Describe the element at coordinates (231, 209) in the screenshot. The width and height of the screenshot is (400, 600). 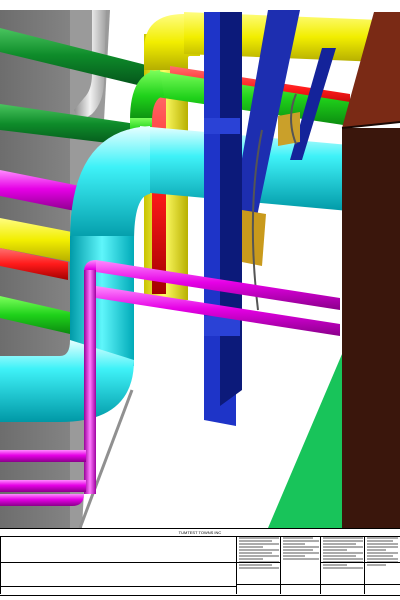
I see `steel-beam-main-web` at that location.